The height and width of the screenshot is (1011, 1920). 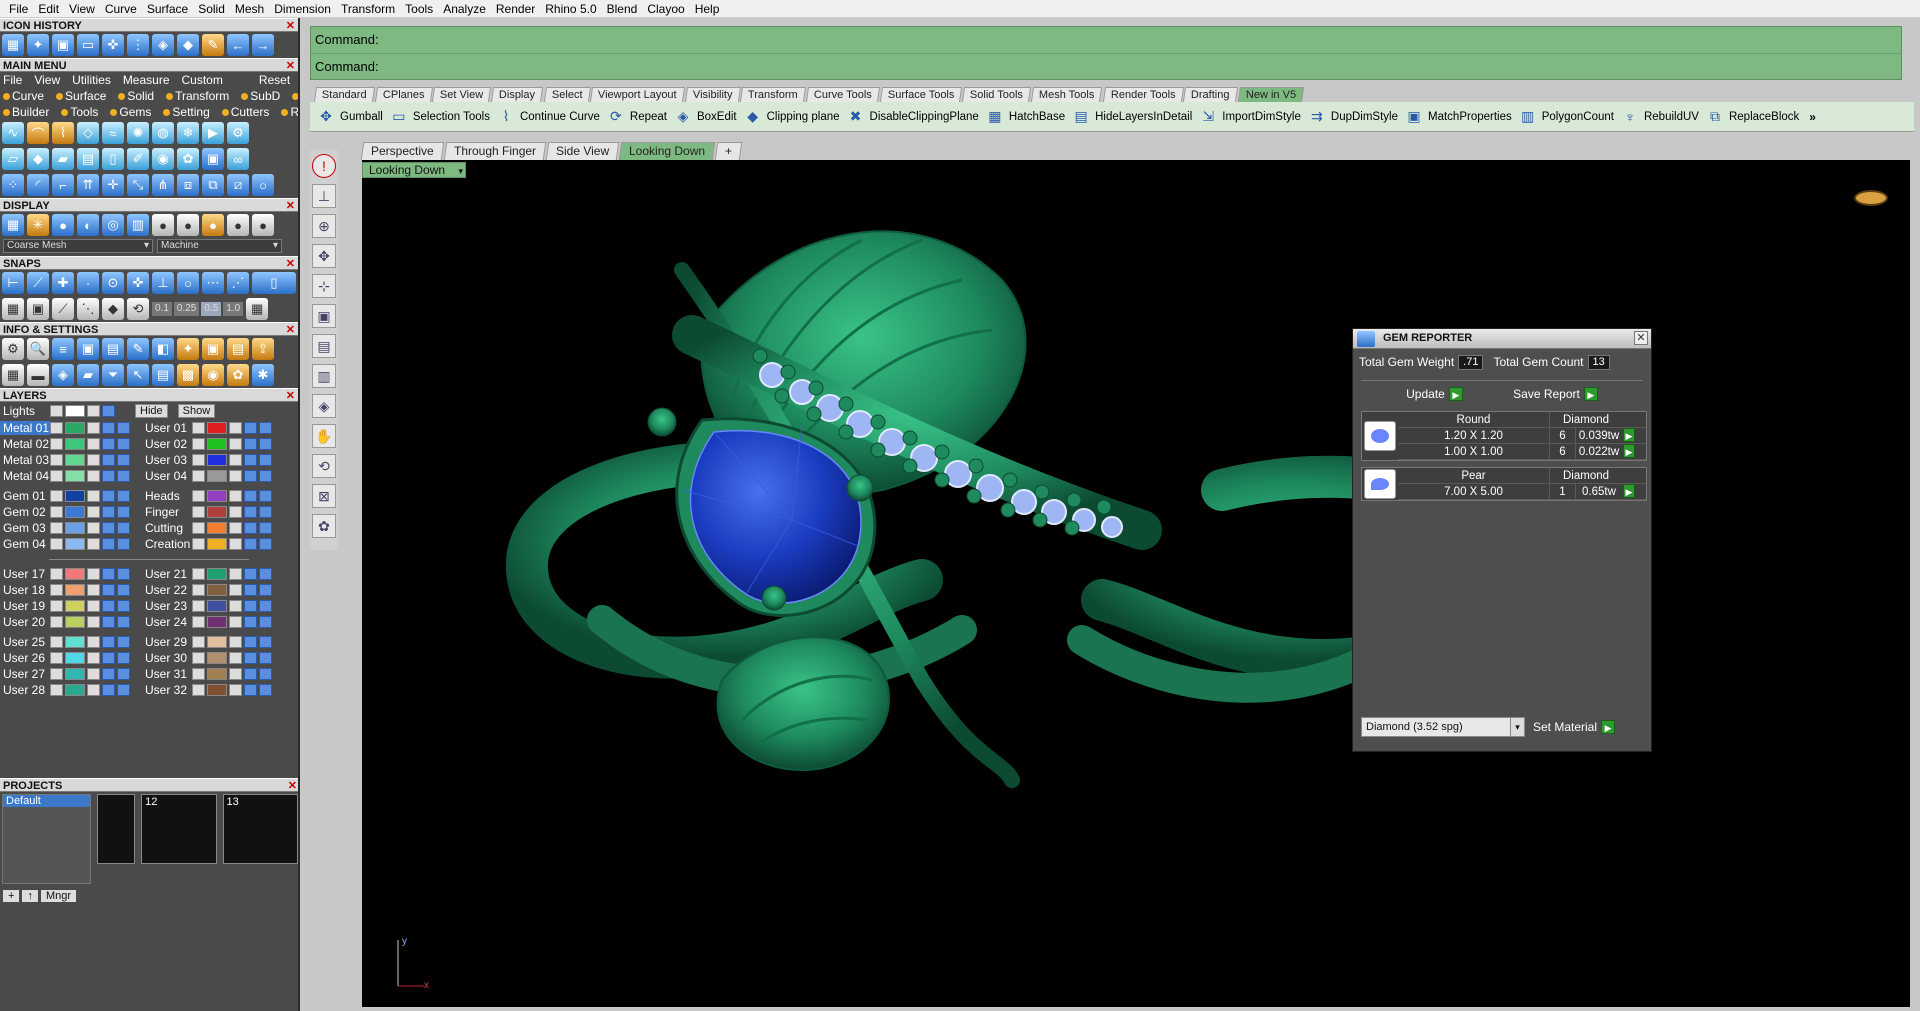 What do you see at coordinates (1443, 727) in the screenshot?
I see `material-select: Diamond (3.52 spg) ▾` at bounding box center [1443, 727].